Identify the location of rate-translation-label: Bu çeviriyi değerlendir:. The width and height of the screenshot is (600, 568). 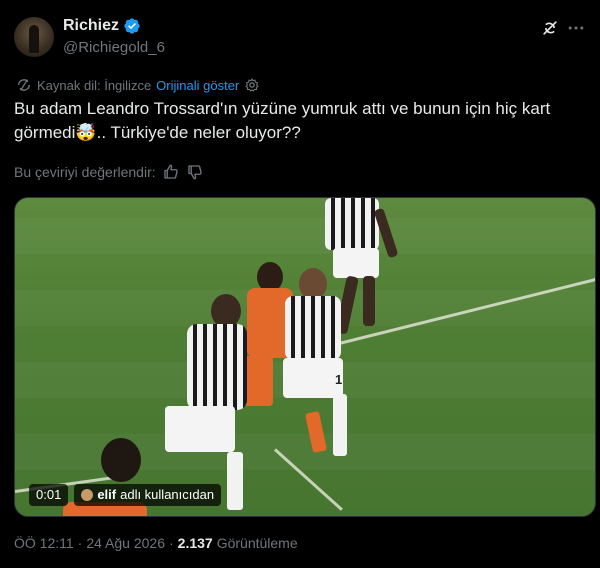
(85, 172).